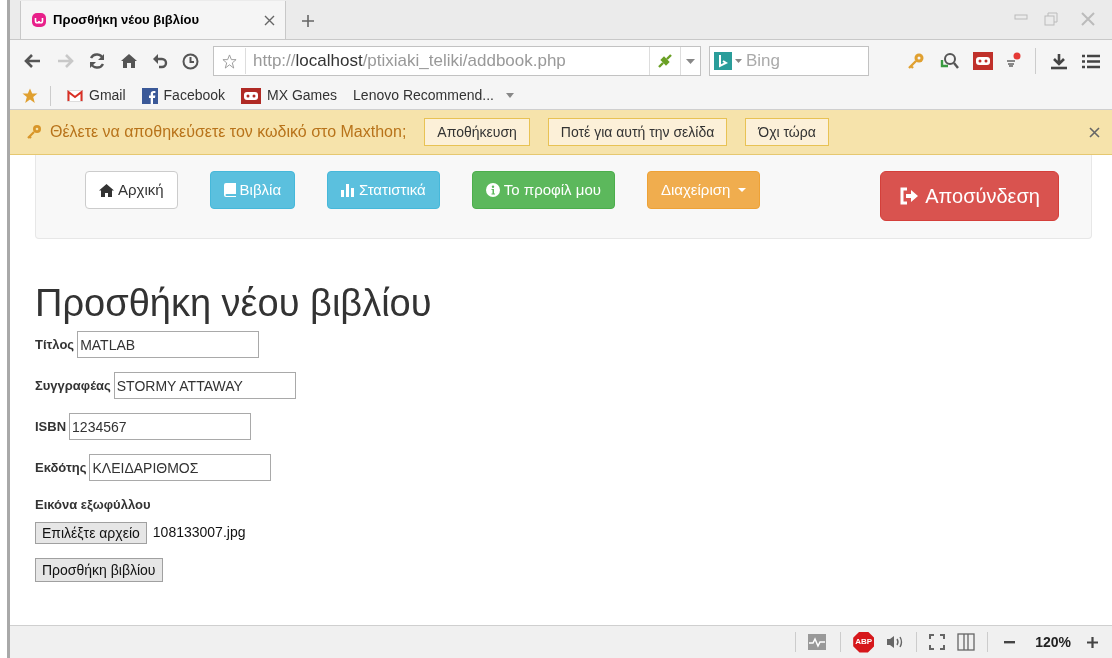 This screenshot has height=658, width=1112. What do you see at coordinates (289, 95) in the screenshot?
I see `bookmark-item: MX Games` at bounding box center [289, 95].